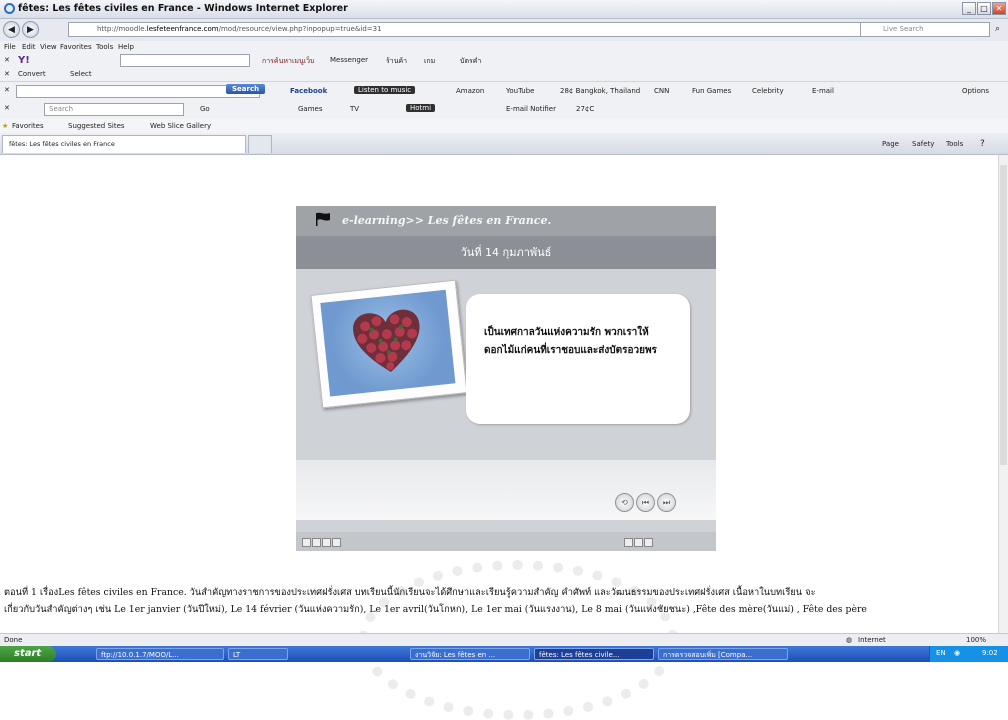 This screenshot has width=1008, height=720. What do you see at coordinates (28, 126) in the screenshot?
I see `favorites-button: Favorites` at bounding box center [28, 126].